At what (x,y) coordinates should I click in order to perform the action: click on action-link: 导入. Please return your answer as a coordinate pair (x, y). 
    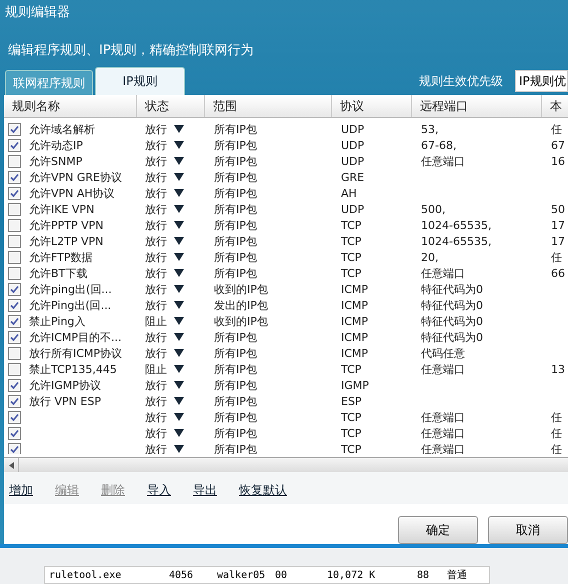
    Looking at the image, I should click on (159, 493).